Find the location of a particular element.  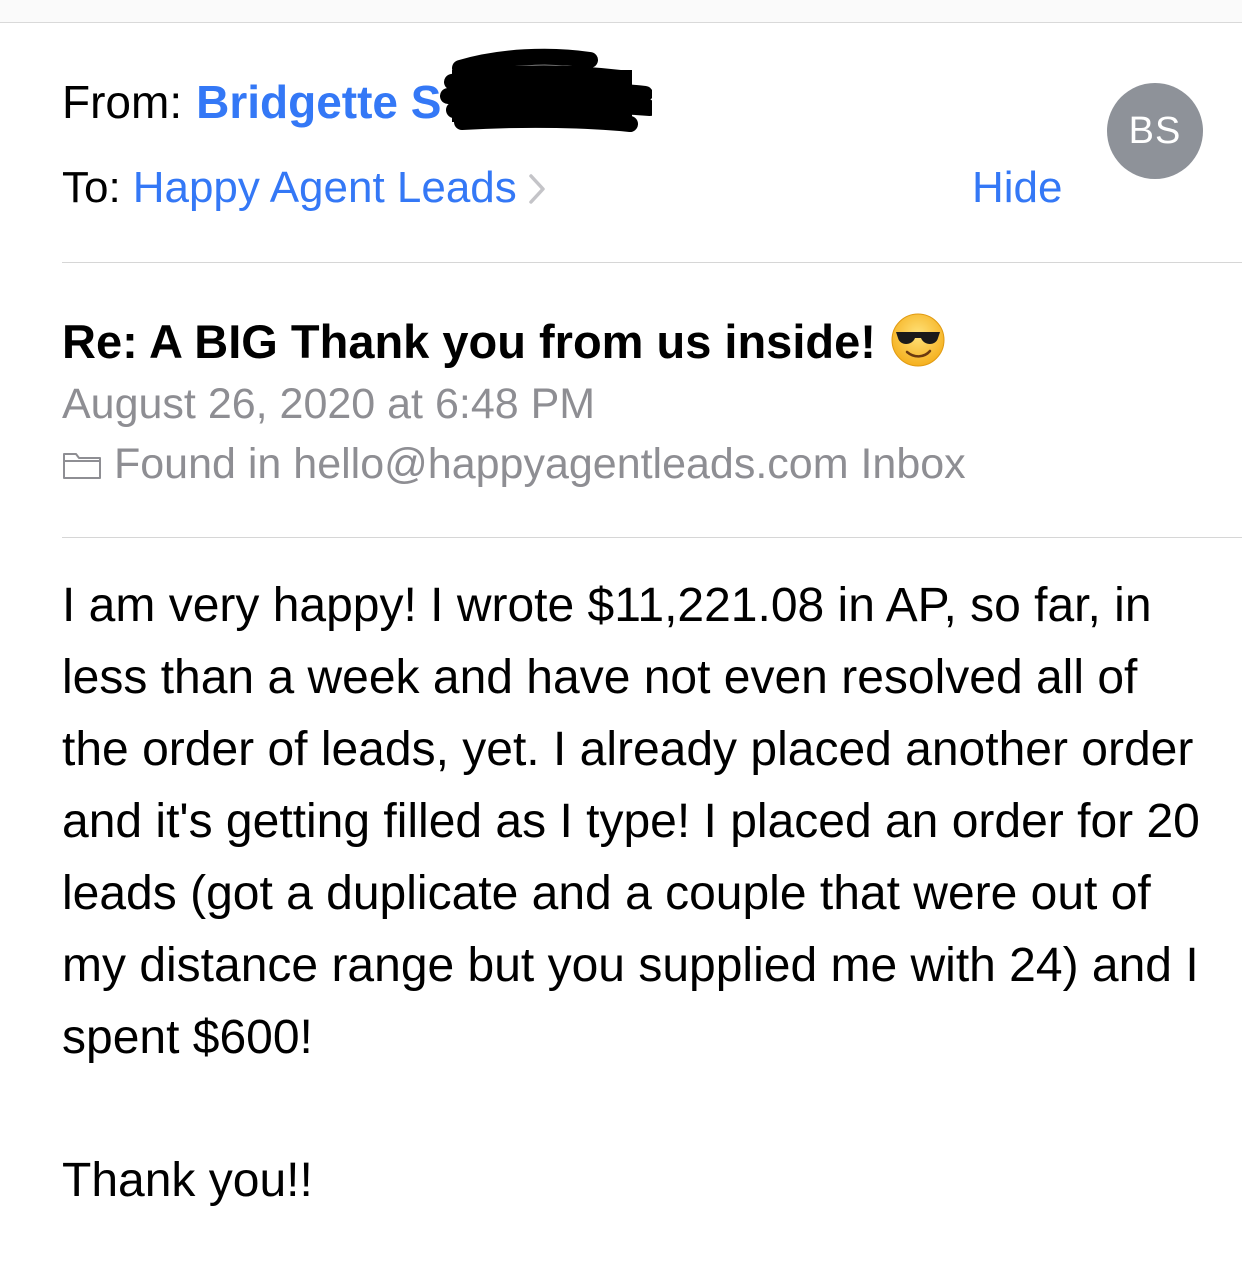

chevron-right-icon is located at coordinates (537, 189).